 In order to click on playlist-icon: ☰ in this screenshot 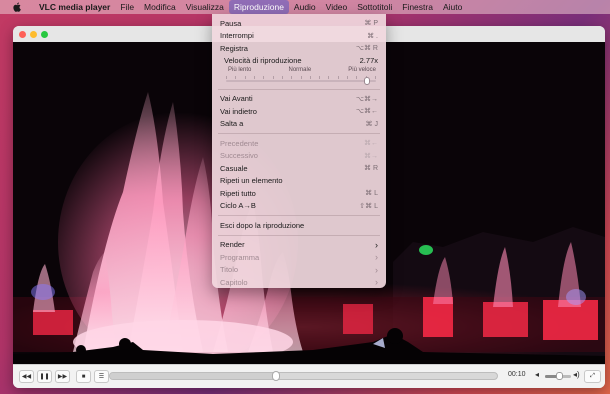, I will do `click(101, 377)`.